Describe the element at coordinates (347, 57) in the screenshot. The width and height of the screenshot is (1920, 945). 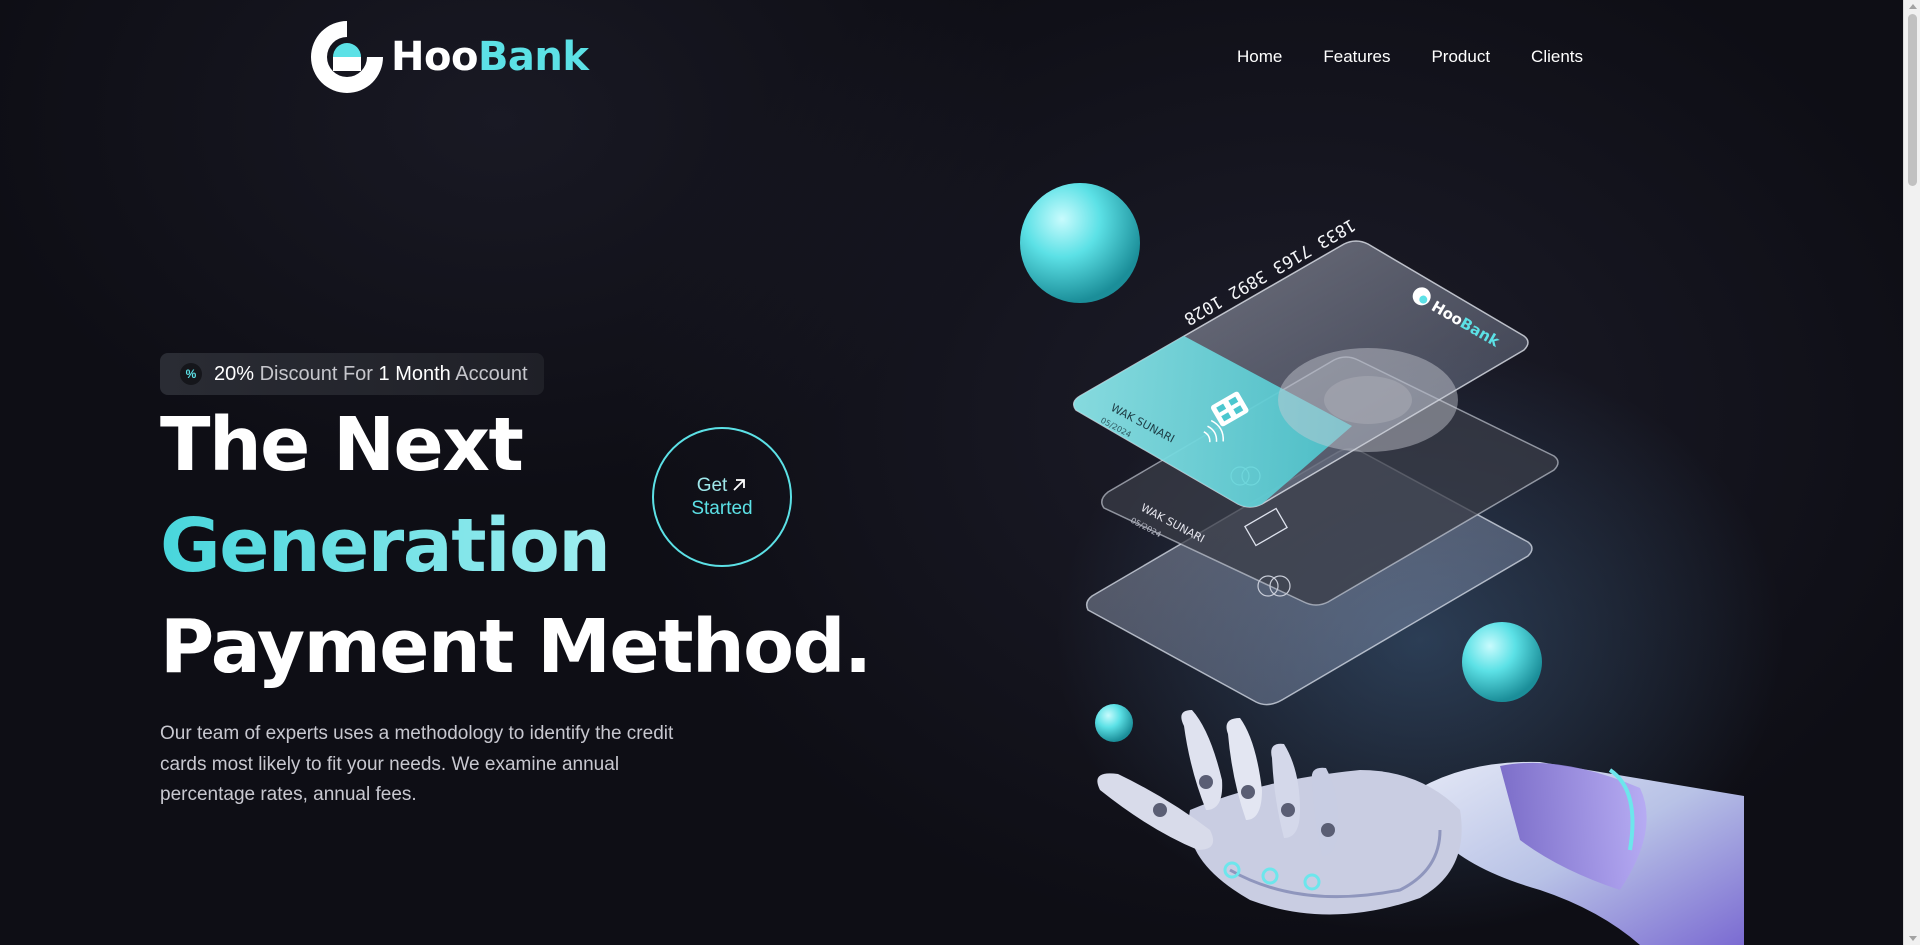
I see `hoobank-logo-icon` at that location.